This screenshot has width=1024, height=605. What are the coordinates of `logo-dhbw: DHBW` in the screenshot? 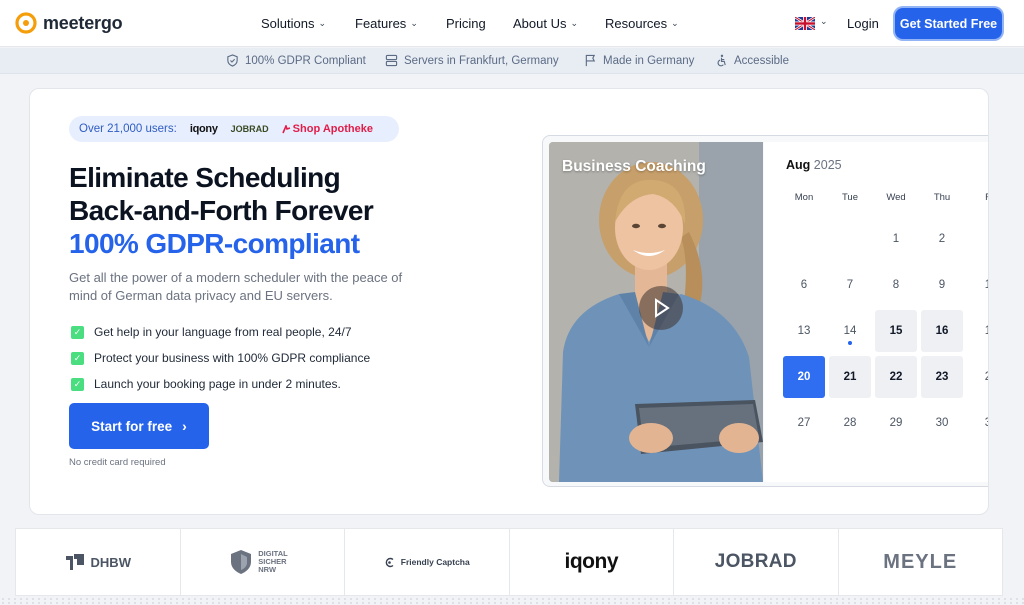 It's located at (98, 562).